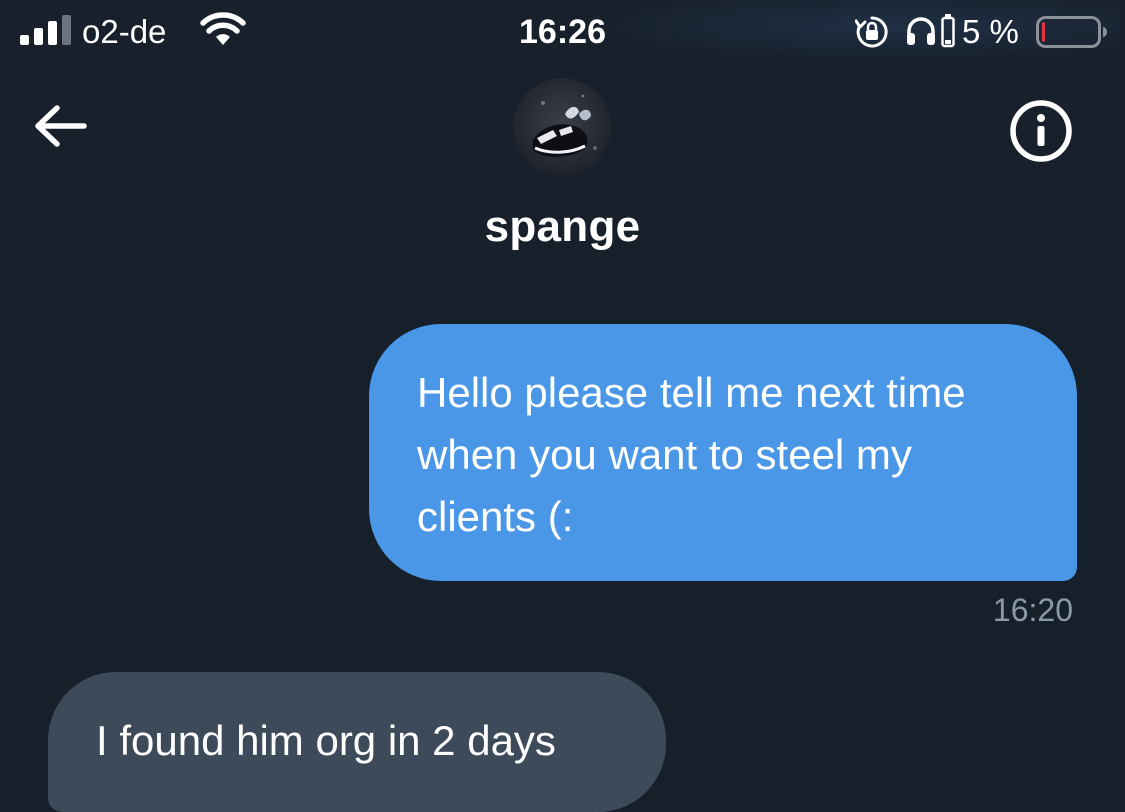  I want to click on status-bar: o2-de 16:26 5 %, so click(562, 32).